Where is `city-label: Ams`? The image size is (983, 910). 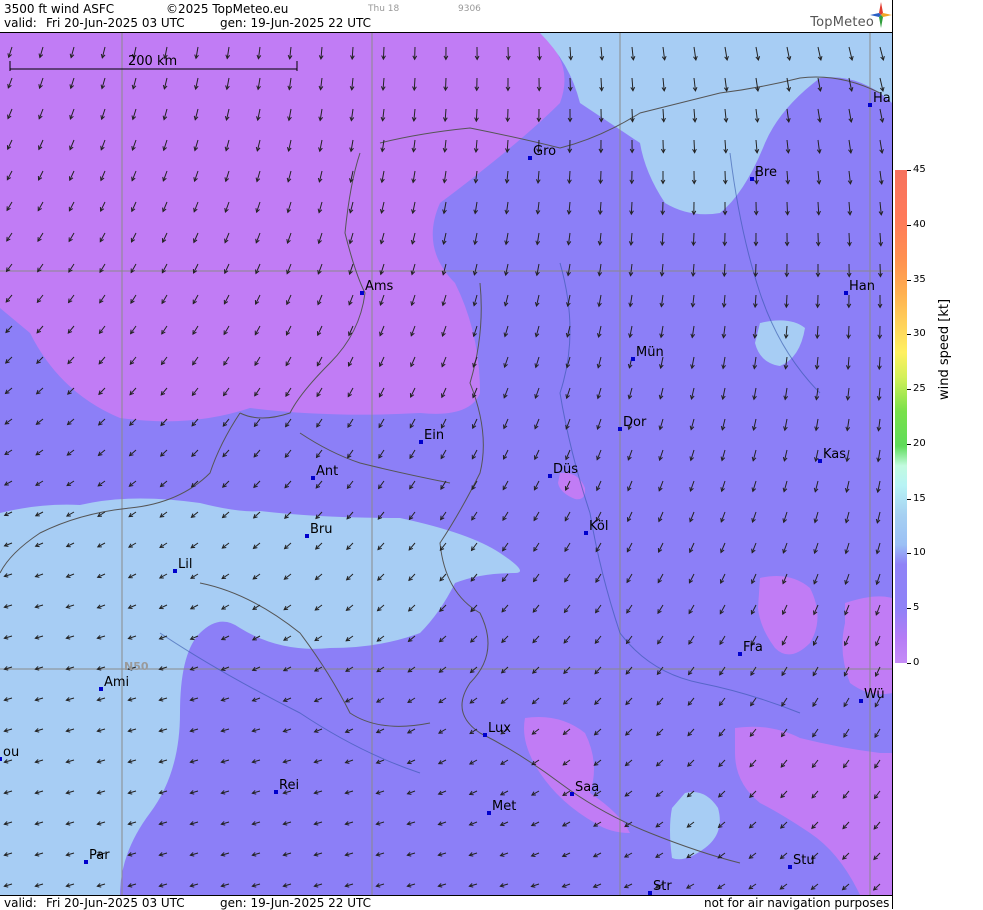
city-label: Ams is located at coordinates (379, 286).